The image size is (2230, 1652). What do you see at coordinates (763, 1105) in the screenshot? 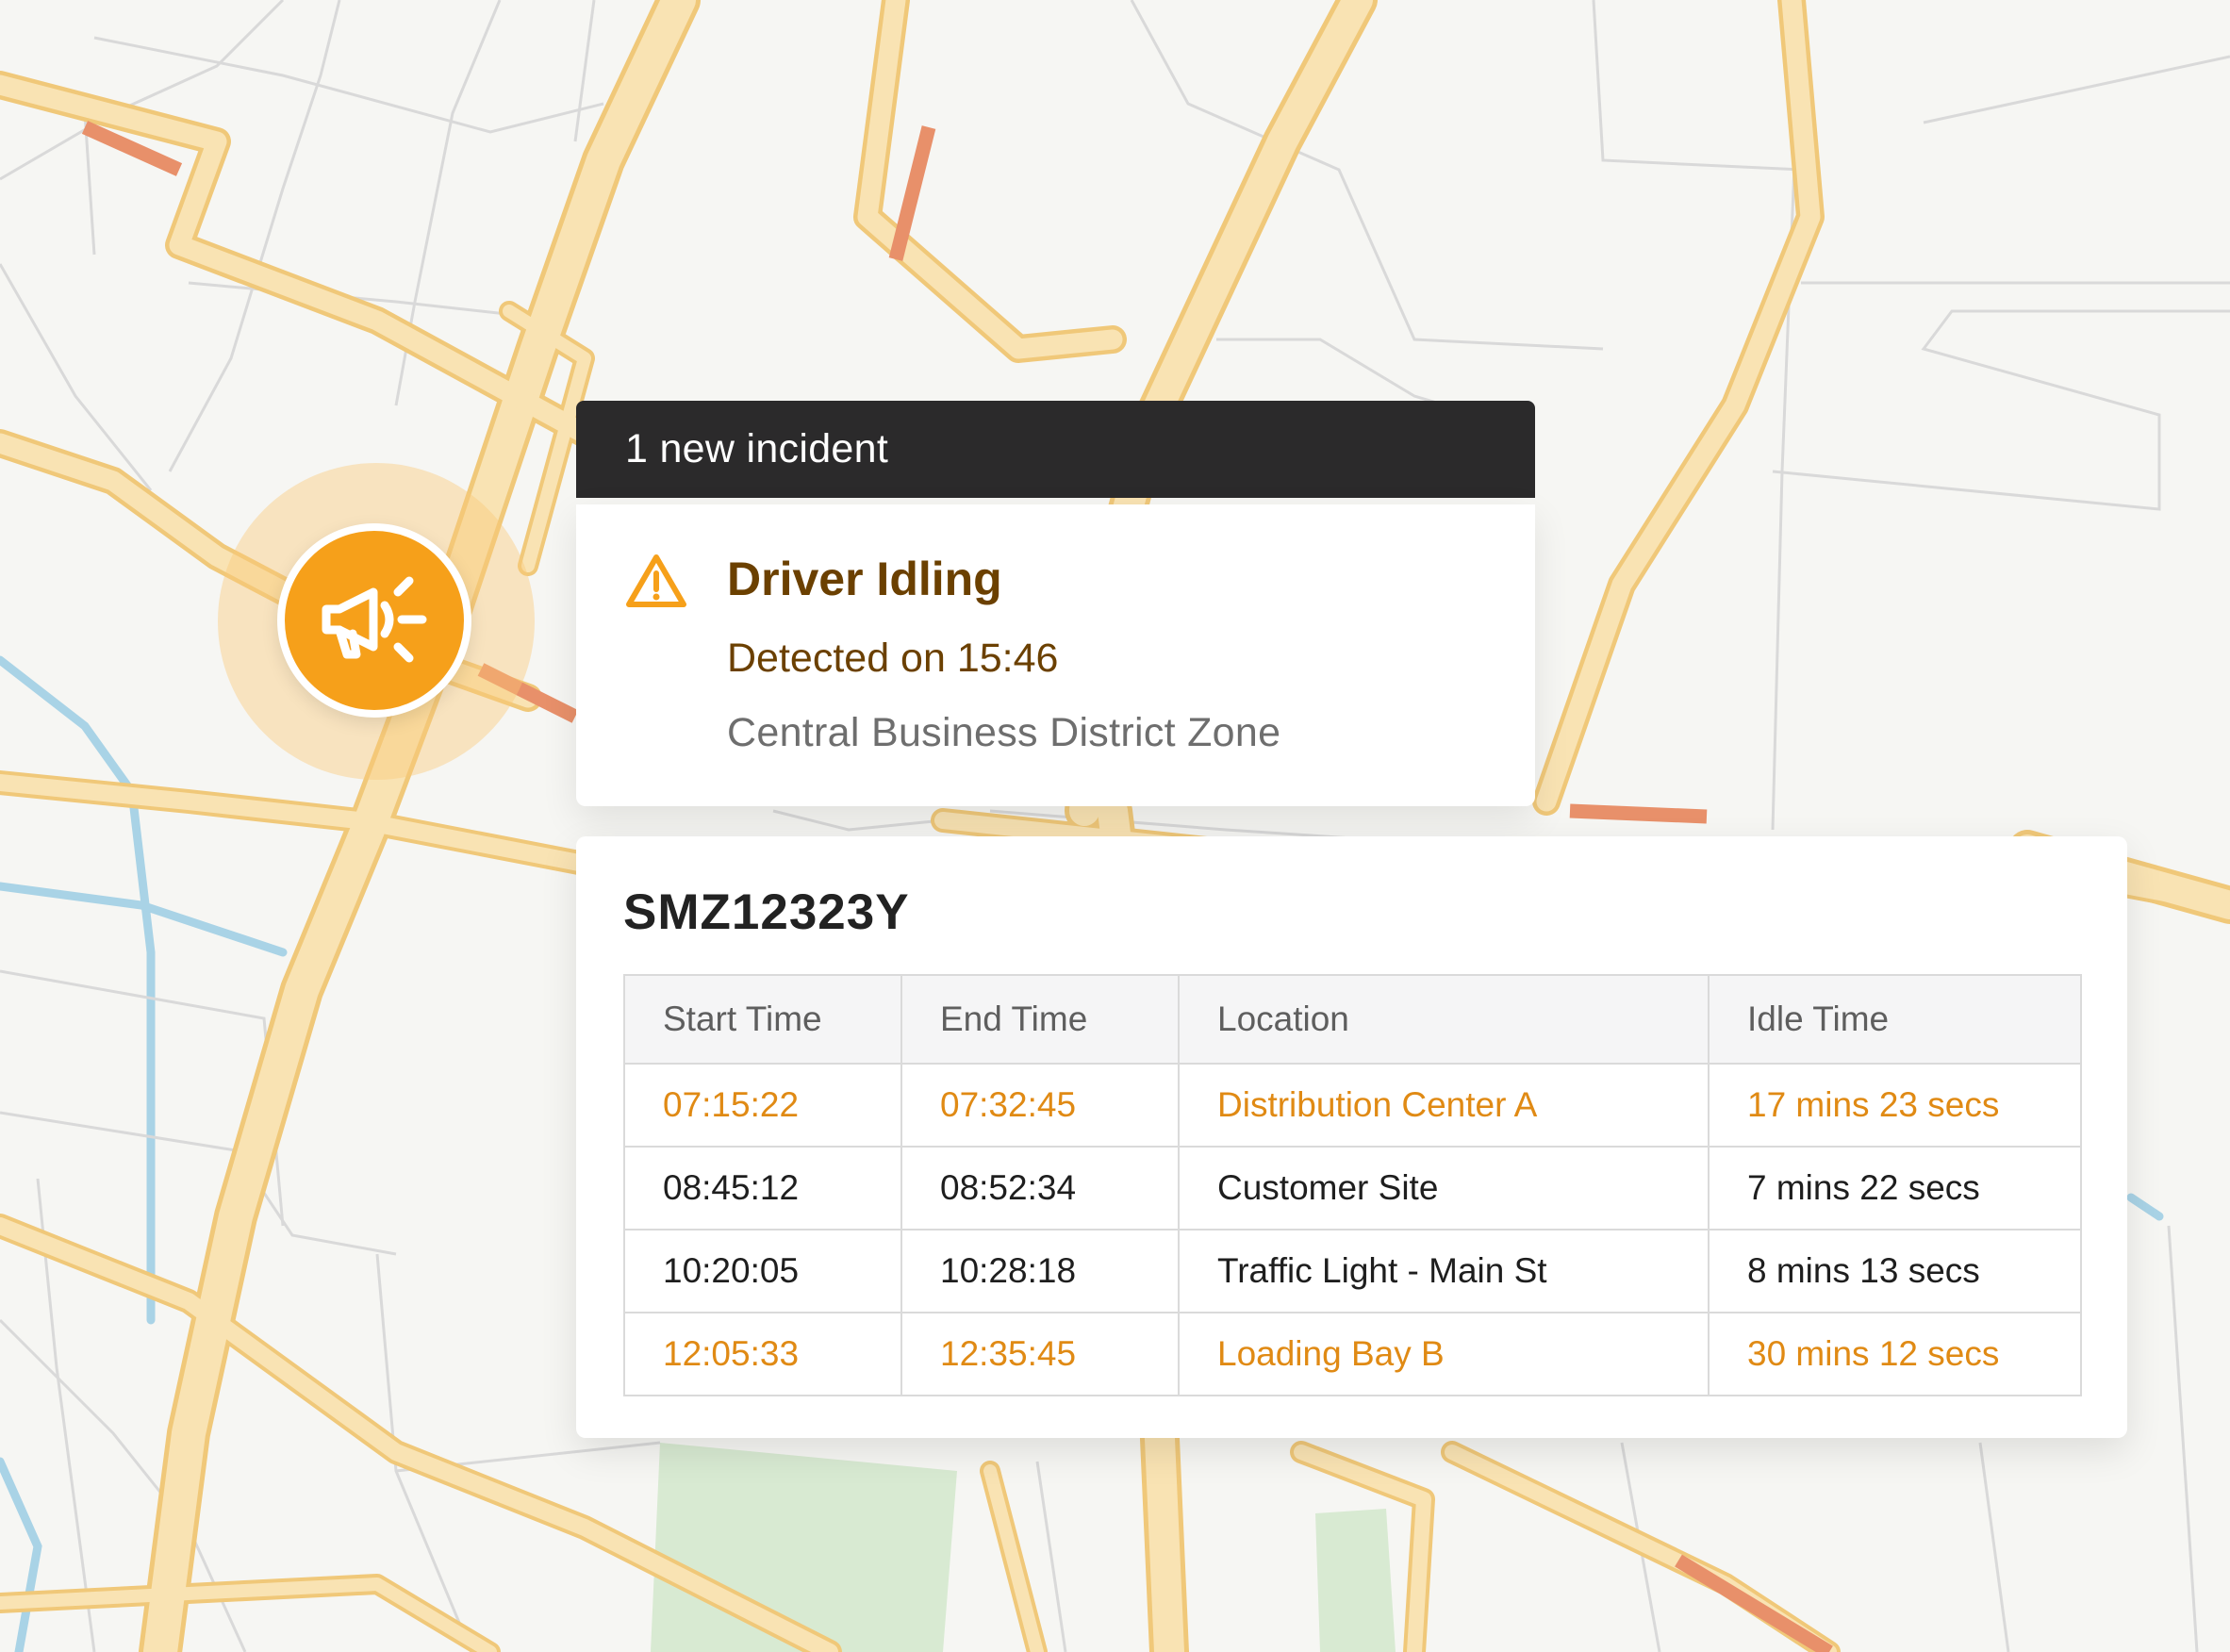
I see `cell-start-time: 07:15:22` at bounding box center [763, 1105].